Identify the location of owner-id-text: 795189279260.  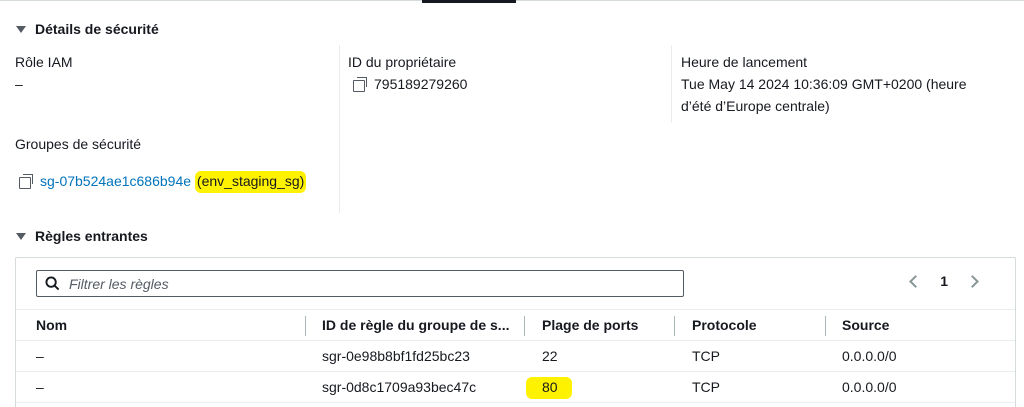
(421, 84).